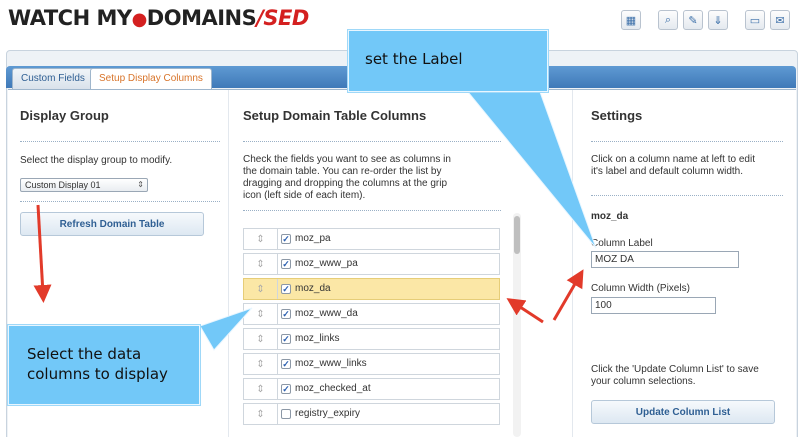 The height and width of the screenshot is (437, 800). I want to click on callout-select-columns: Select the data columns to display, so click(104, 365).